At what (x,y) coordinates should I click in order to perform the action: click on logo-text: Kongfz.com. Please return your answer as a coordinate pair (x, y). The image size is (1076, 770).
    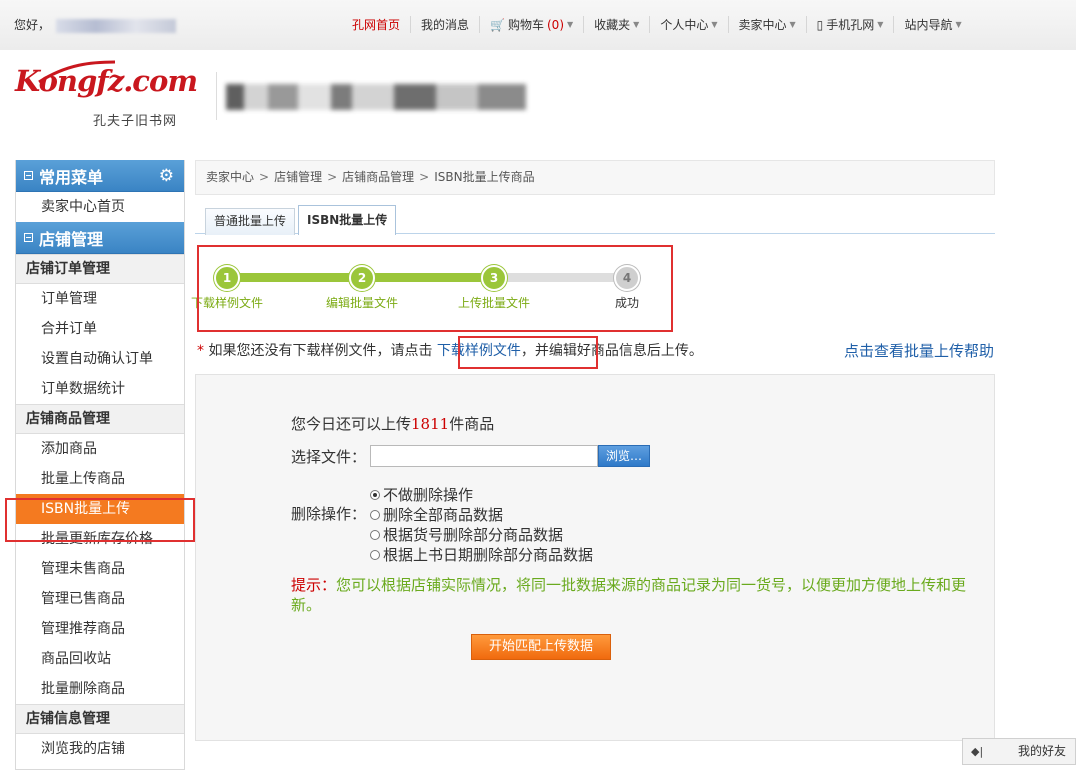
    Looking at the image, I should click on (106, 81).